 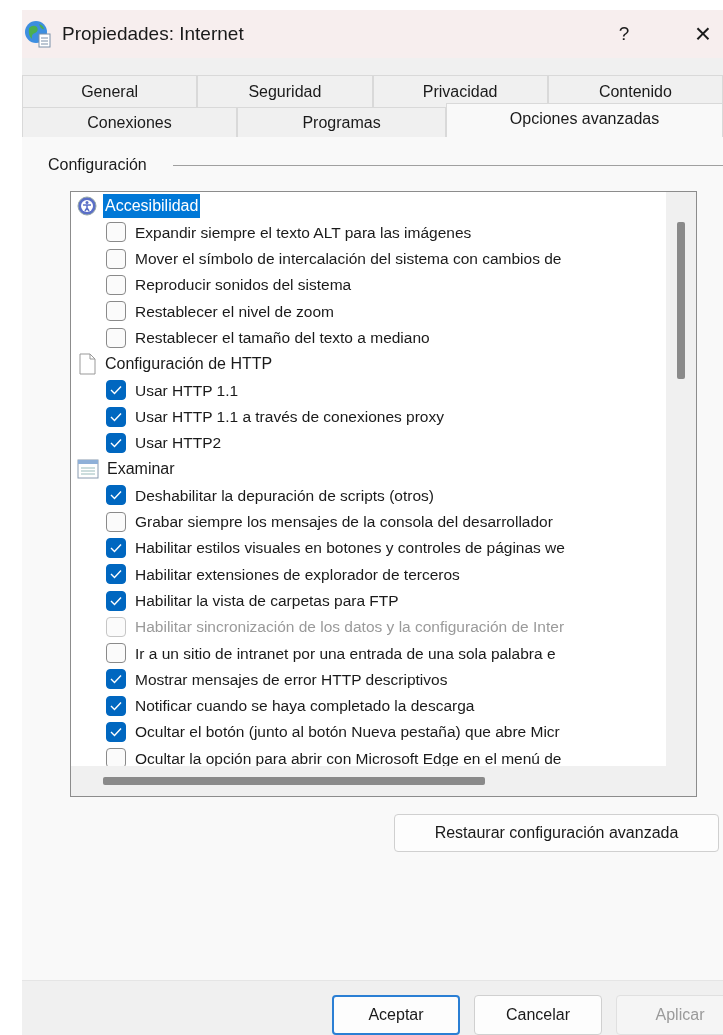 What do you see at coordinates (584, 120) in the screenshot?
I see `tab: Opciones avanzadas` at bounding box center [584, 120].